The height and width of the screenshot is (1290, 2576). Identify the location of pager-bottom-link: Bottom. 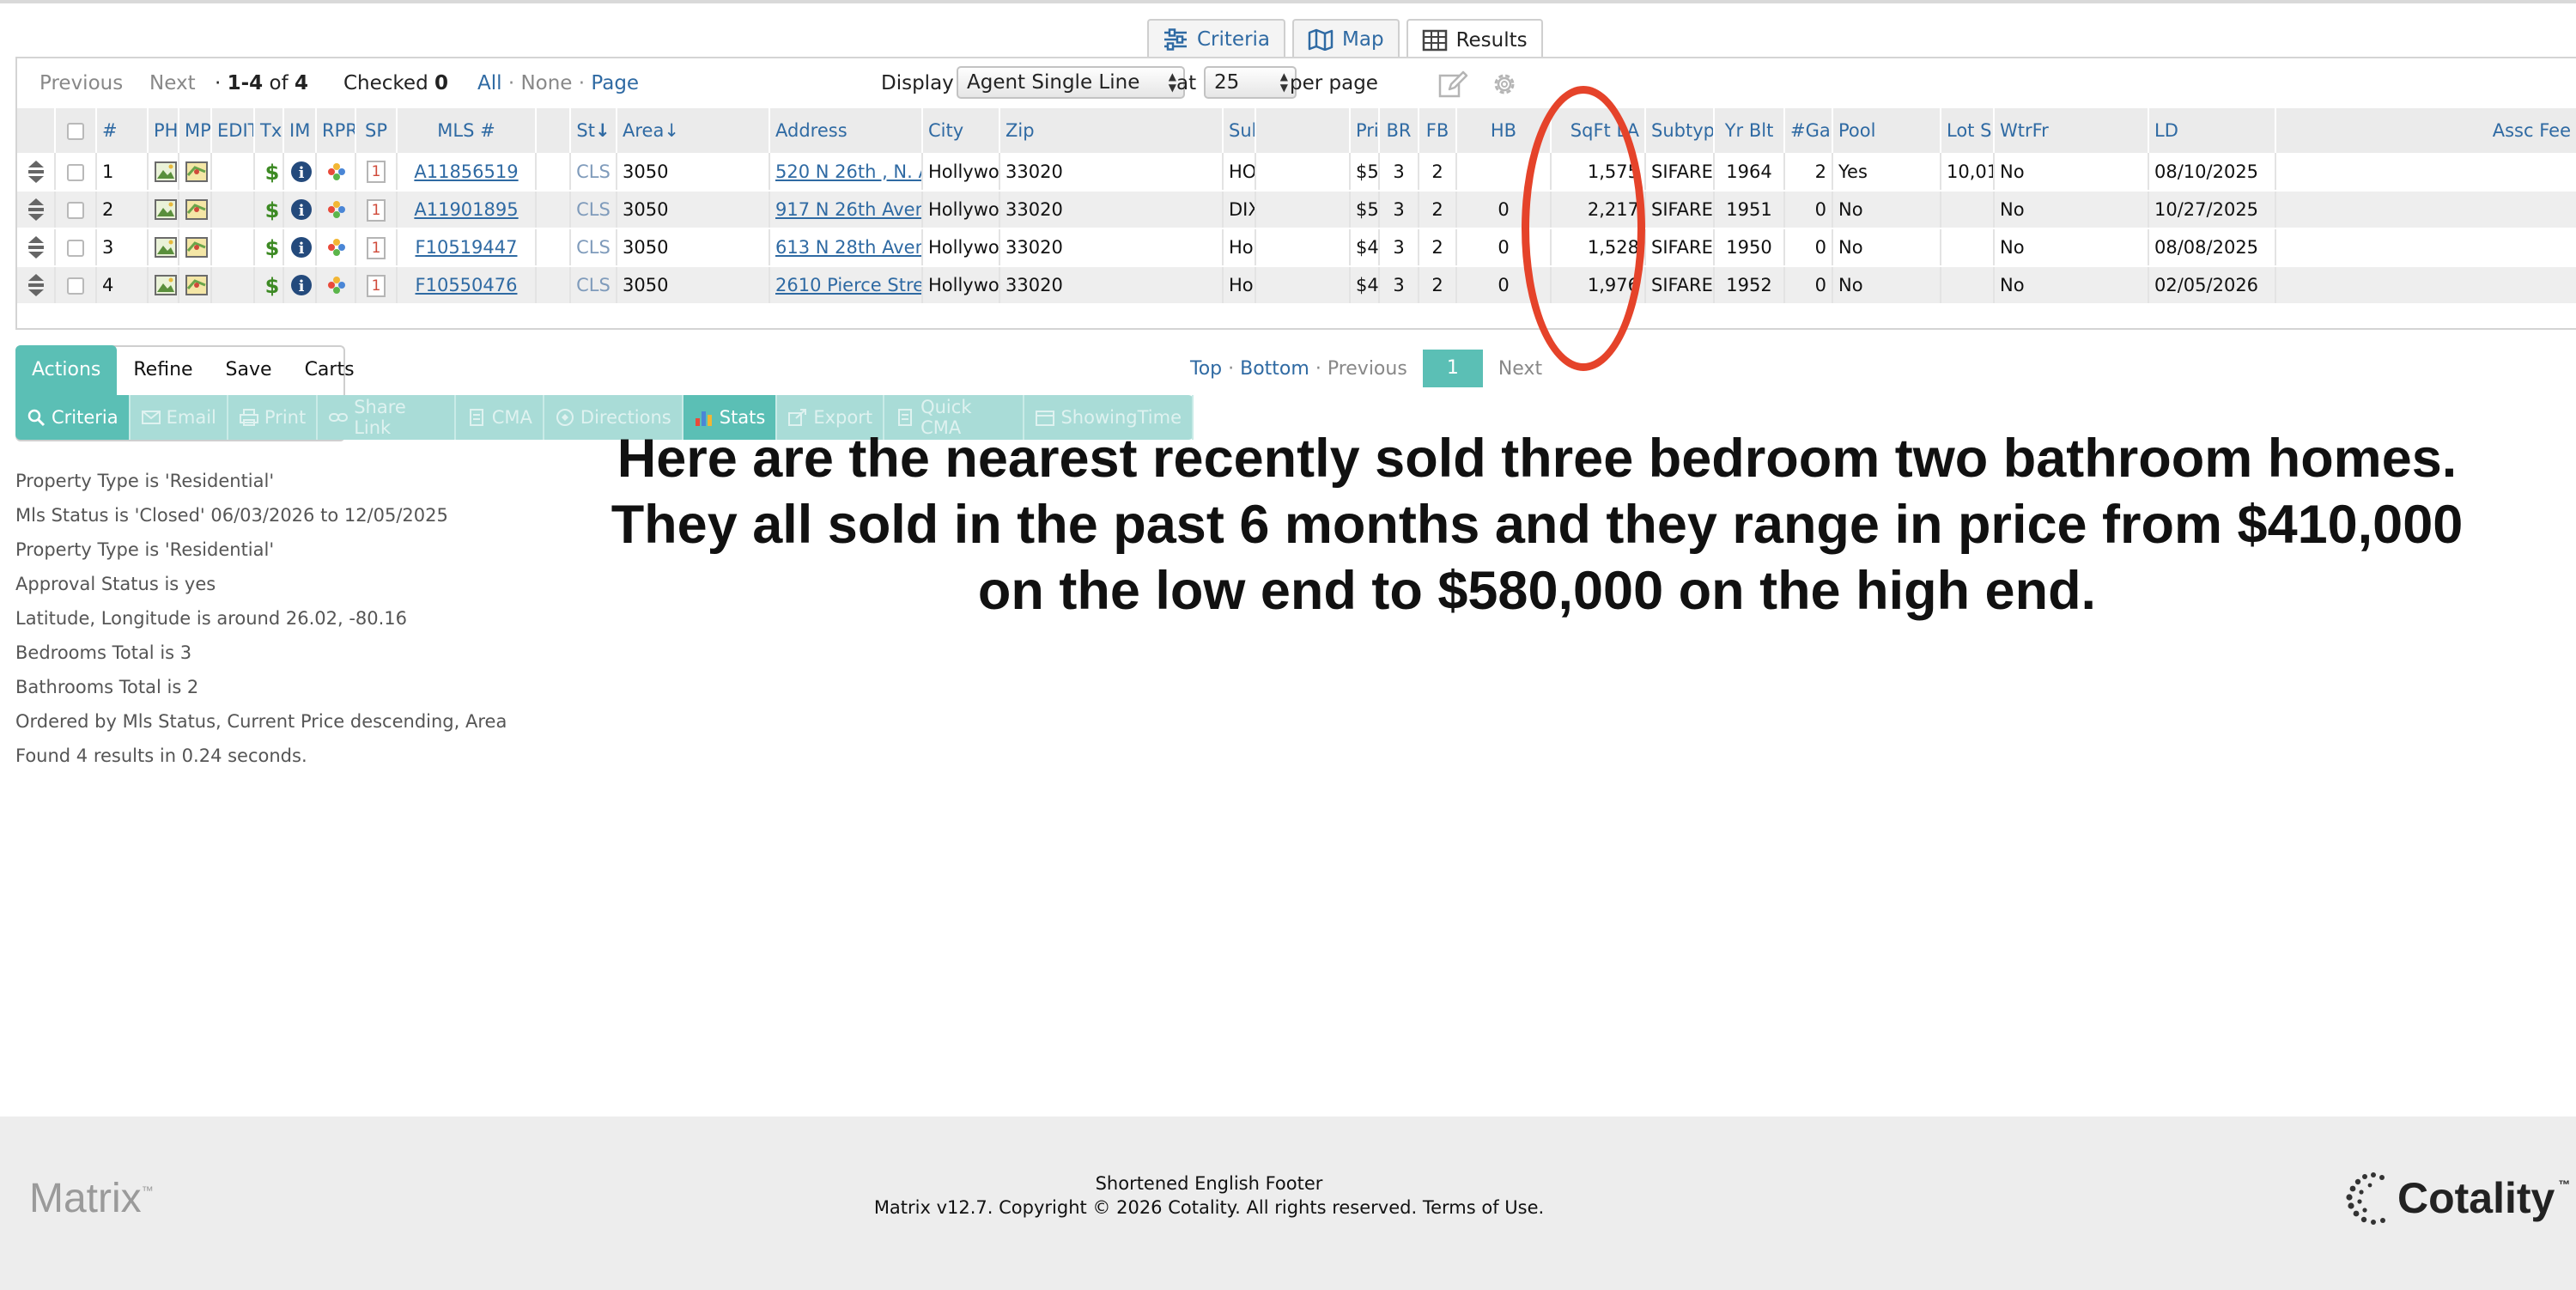
(1274, 369).